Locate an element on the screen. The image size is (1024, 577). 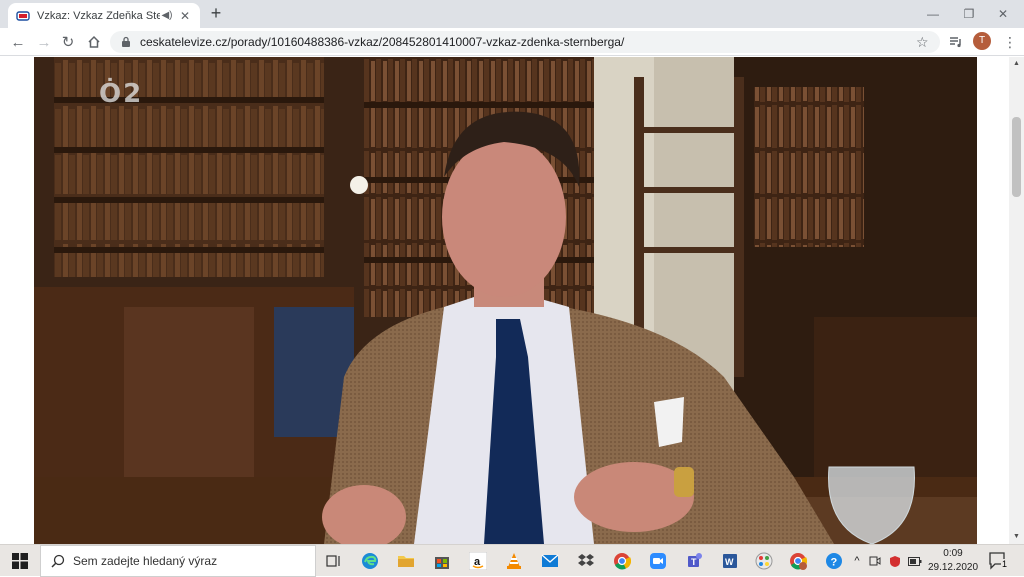
svg-text: T is located at coordinates (694, 562).